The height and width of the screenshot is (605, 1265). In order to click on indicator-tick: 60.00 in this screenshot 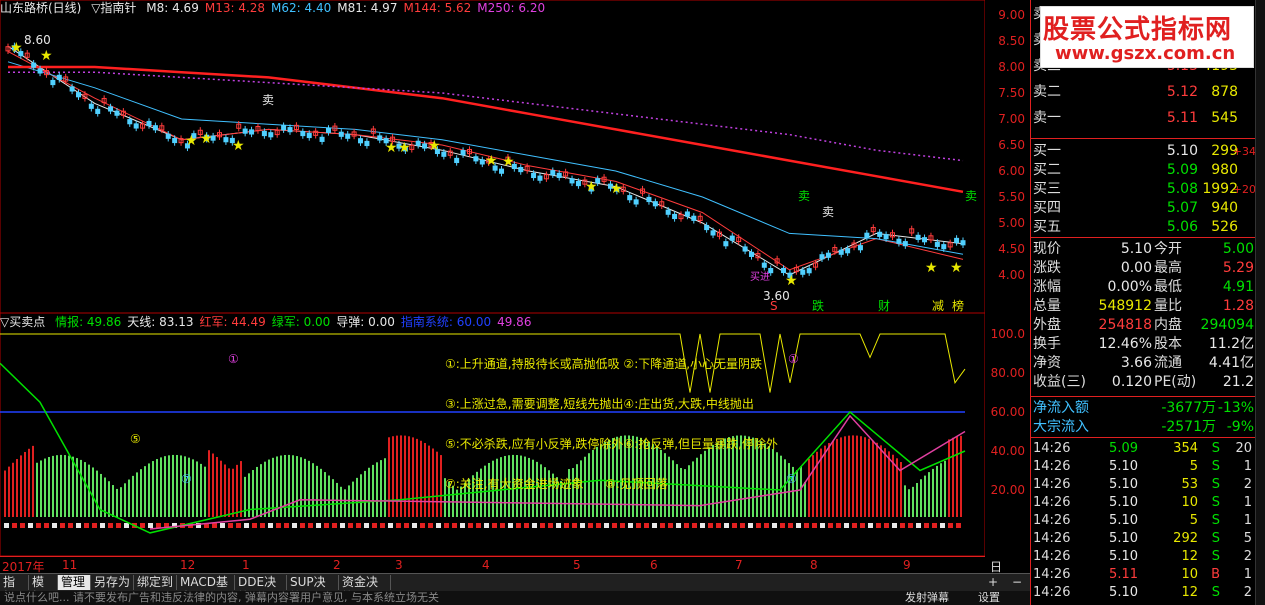, I will do `click(1007, 412)`.